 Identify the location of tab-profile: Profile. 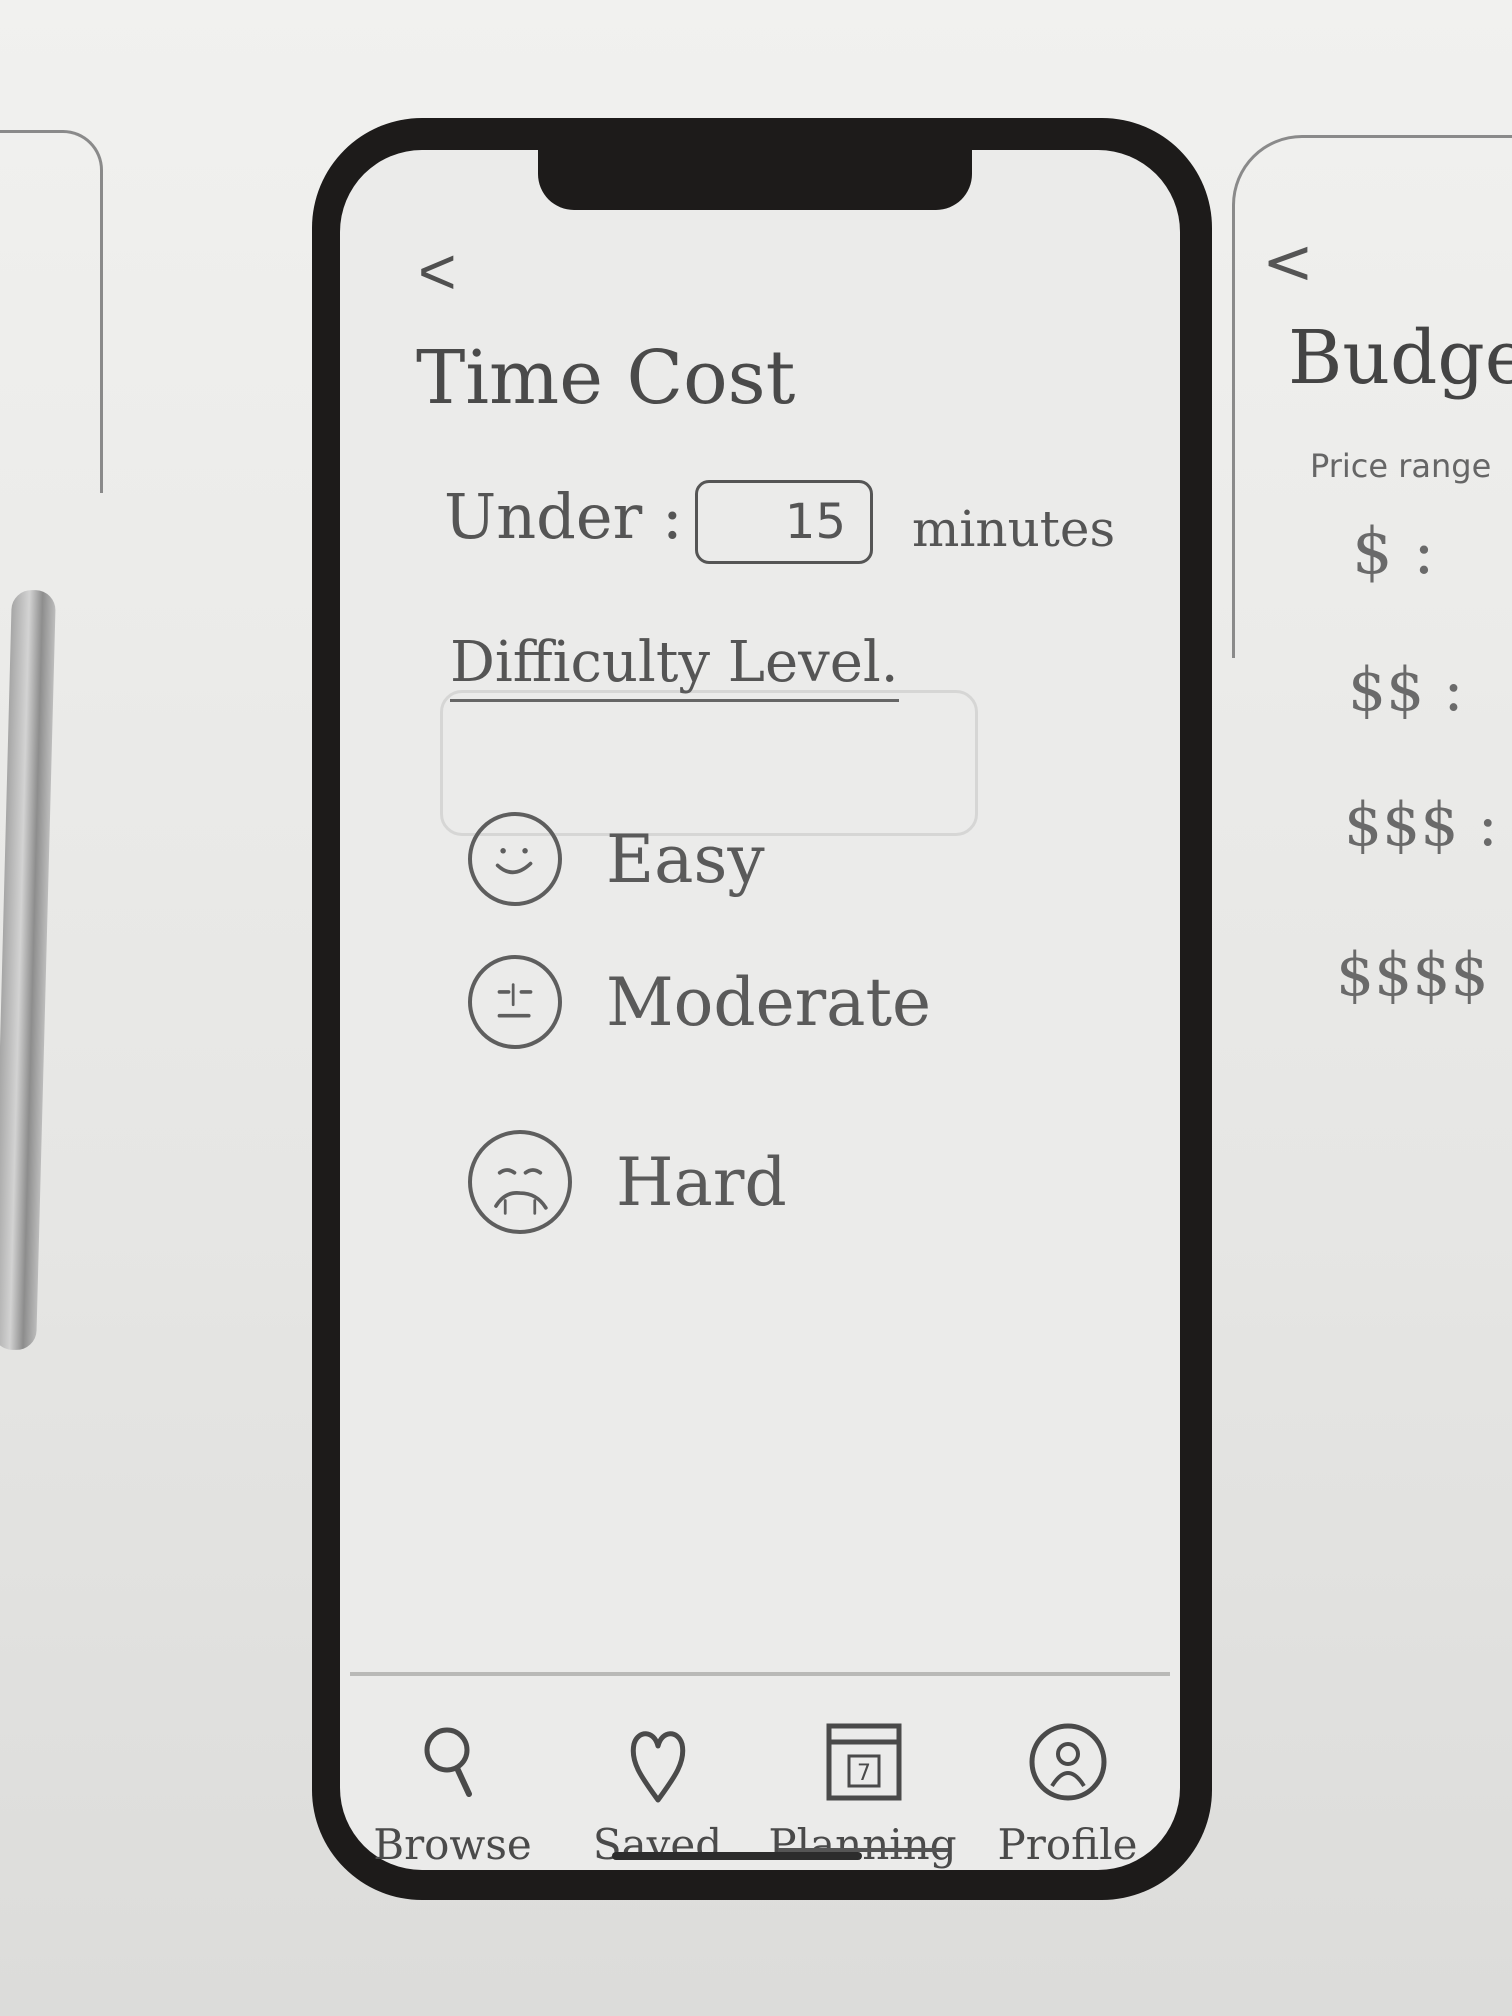
(1068, 1794).